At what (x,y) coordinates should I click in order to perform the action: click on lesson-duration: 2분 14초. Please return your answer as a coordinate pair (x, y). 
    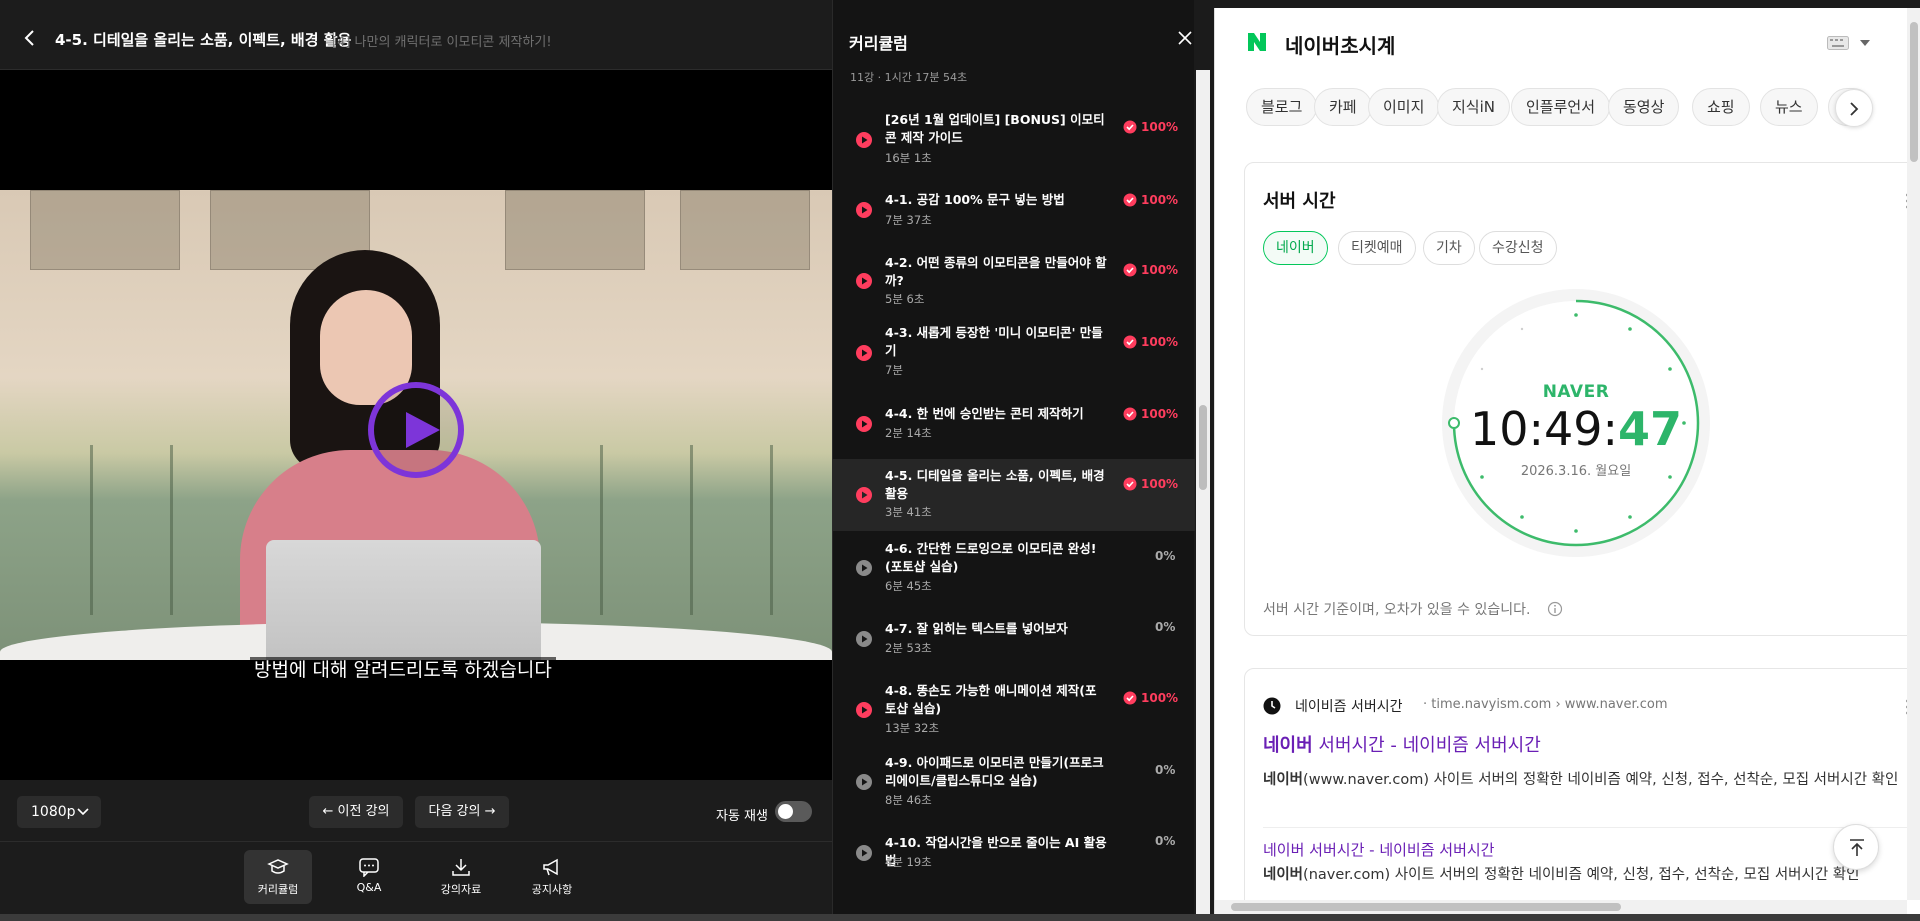
    Looking at the image, I should click on (908, 433).